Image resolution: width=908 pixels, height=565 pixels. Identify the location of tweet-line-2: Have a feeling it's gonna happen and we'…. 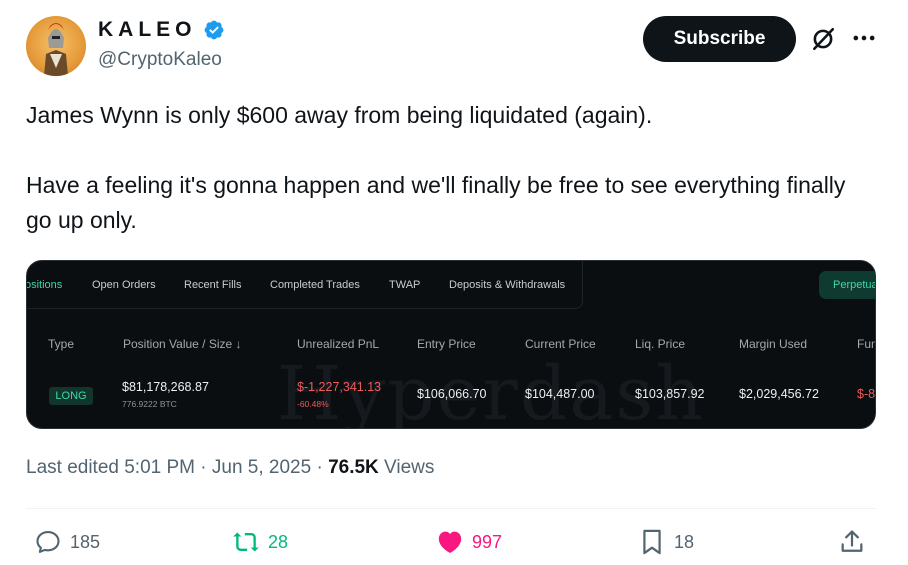
(436, 202).